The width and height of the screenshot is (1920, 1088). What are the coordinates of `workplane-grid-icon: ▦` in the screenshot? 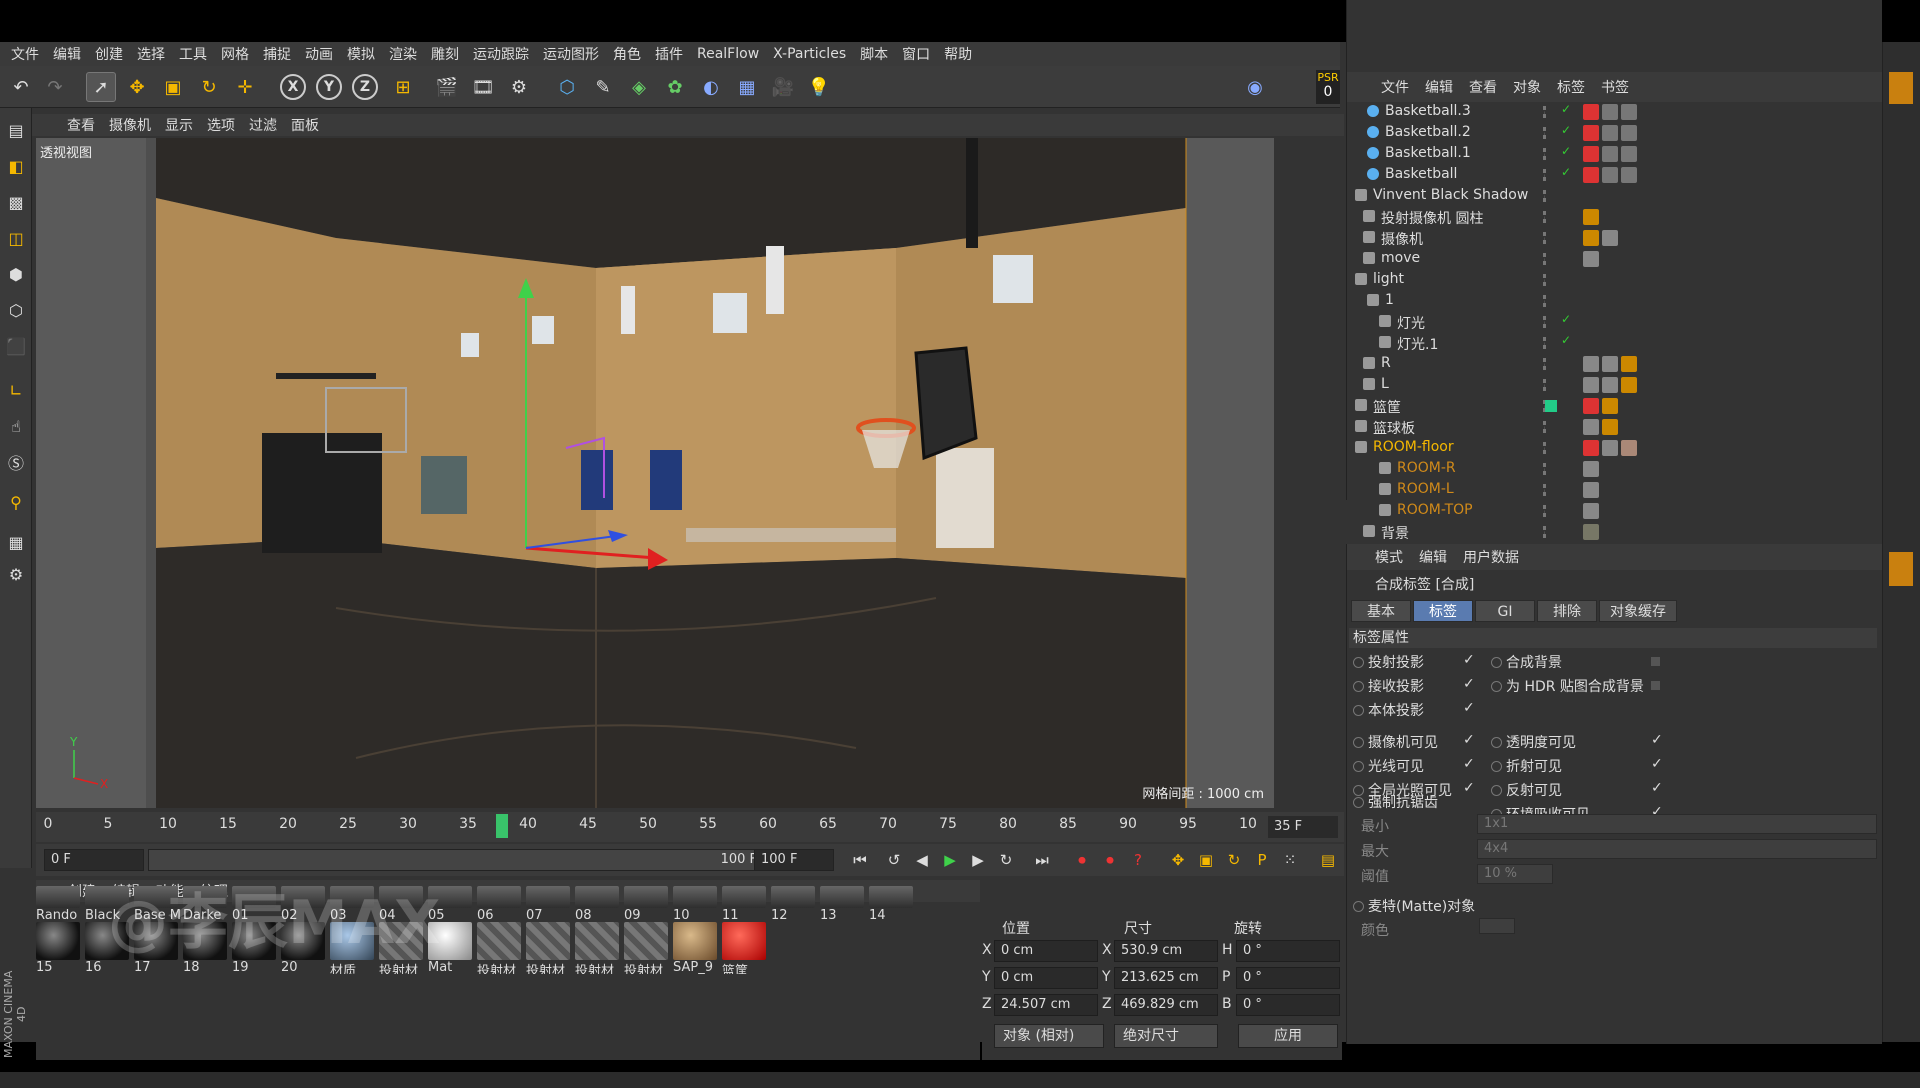 It's located at (16, 542).